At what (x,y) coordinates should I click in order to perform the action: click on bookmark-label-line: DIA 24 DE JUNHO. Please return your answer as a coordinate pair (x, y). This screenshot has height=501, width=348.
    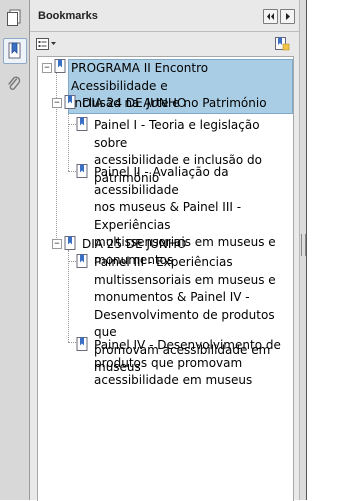
    Looking at the image, I should click on (134, 103).